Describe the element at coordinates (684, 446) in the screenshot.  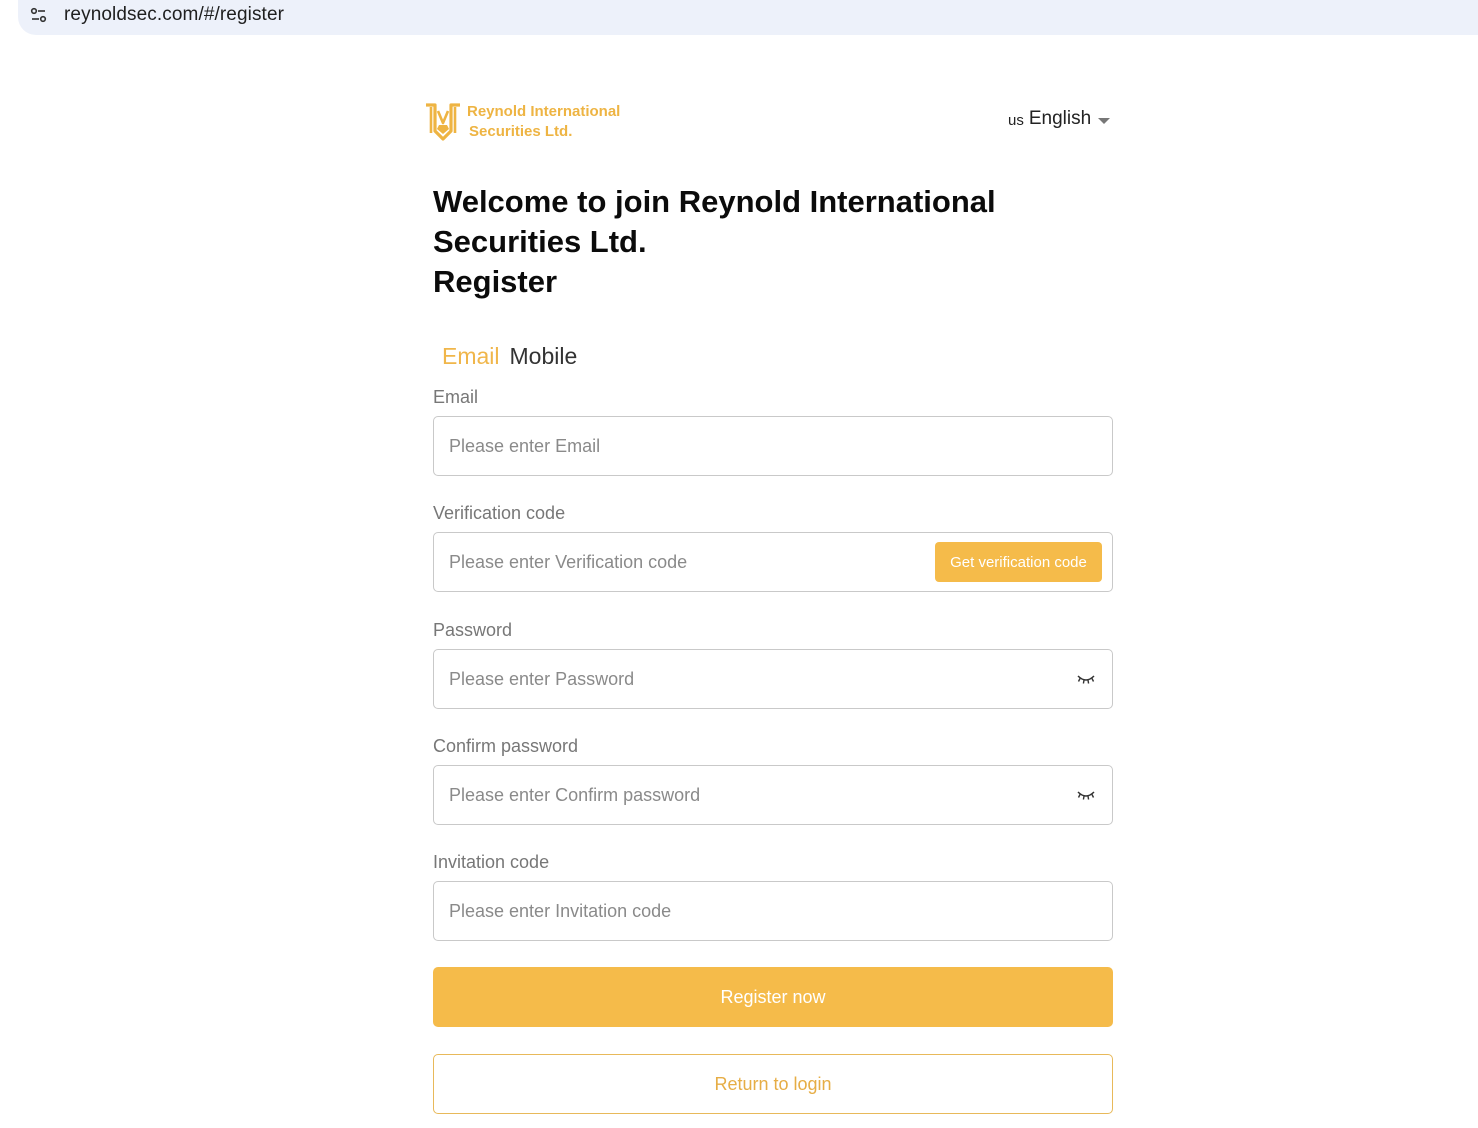
I see `email-input` at that location.